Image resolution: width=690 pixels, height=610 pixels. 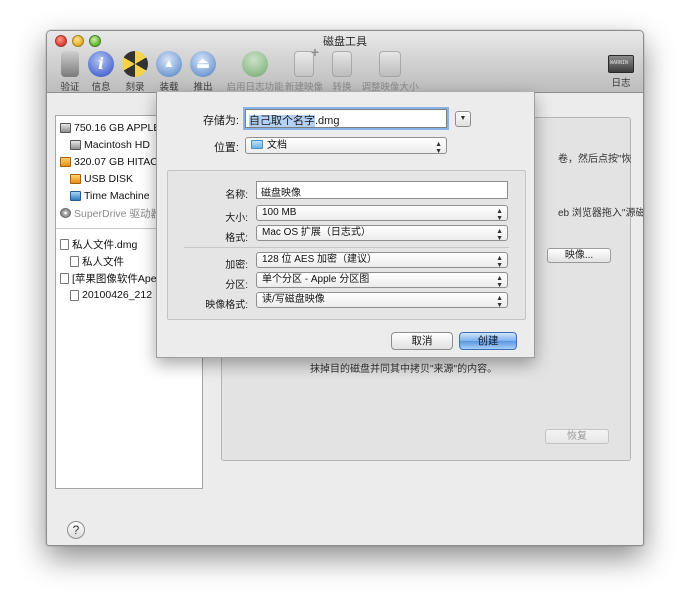 What do you see at coordinates (135, 87) in the screenshot?
I see `toolbar-label: 刻录` at bounding box center [135, 87].